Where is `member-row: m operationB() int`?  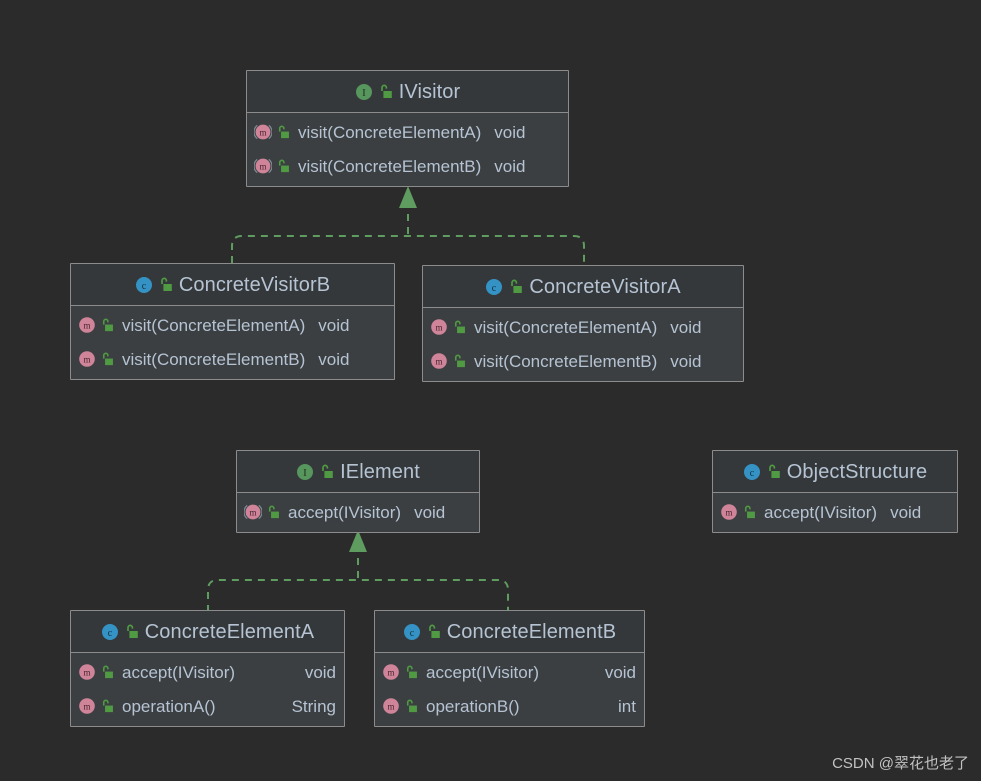
member-row: m operationB() int is located at coordinates (509, 706).